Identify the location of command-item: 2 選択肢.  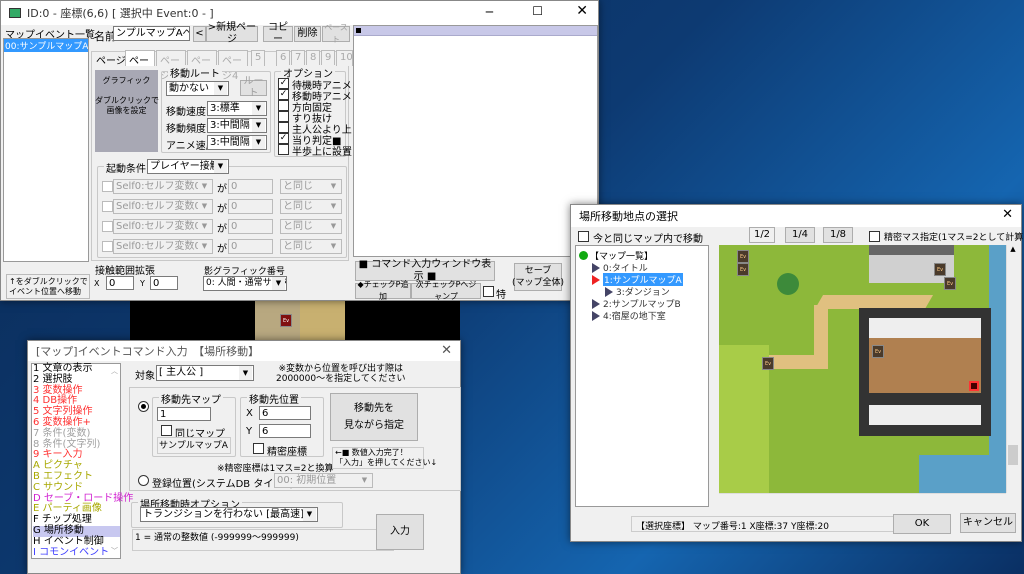
(76, 380).